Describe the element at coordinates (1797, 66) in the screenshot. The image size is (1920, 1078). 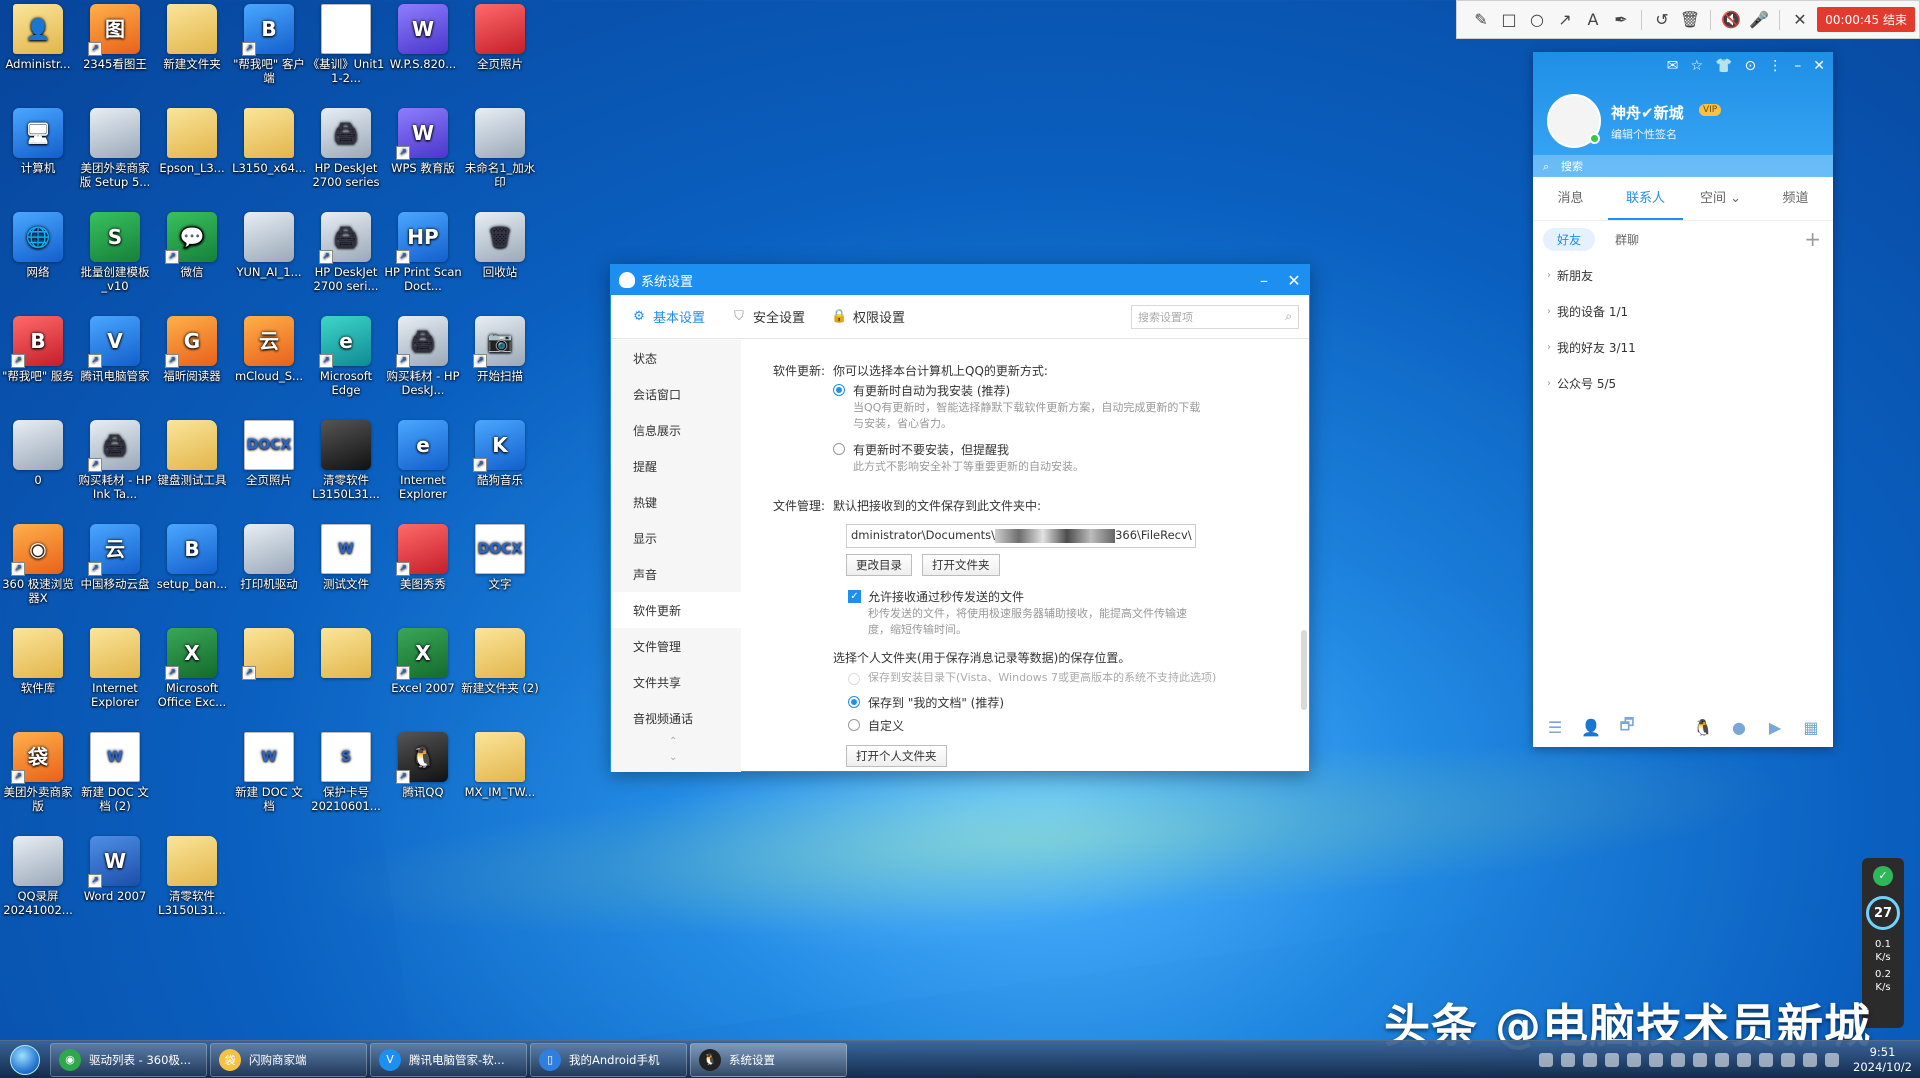
I see `minimize-icon: –` at that location.